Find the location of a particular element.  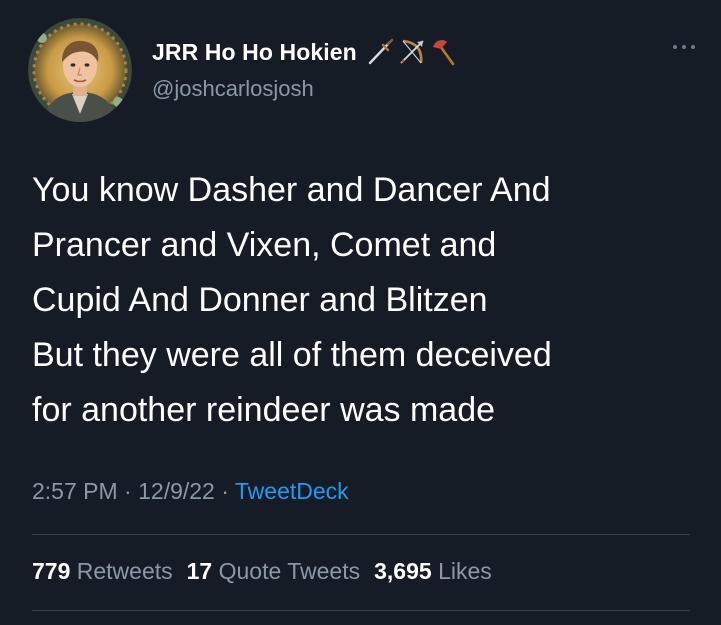

tweet-text-line: But they were all of them deceived is located at coordinates (292, 355).